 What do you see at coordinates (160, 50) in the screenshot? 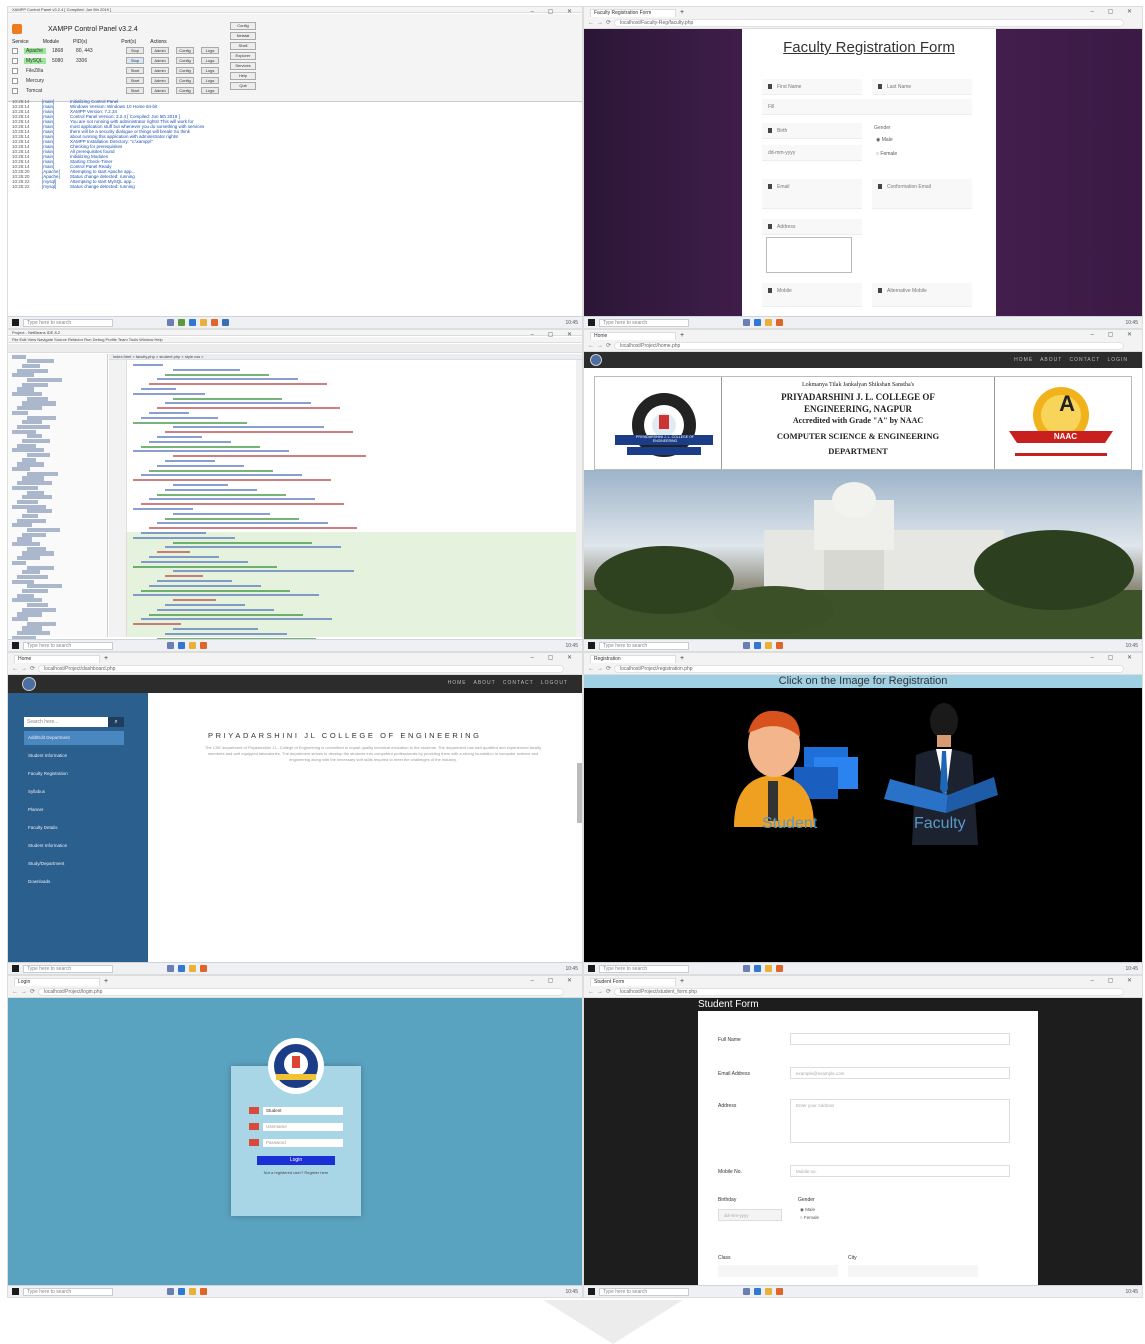
I see `apache-admin-button: Admin` at bounding box center [160, 50].